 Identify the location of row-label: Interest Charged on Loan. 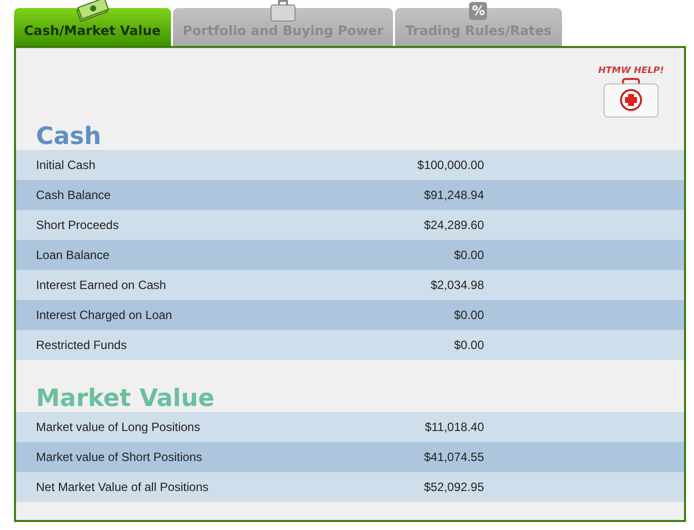
(104, 315).